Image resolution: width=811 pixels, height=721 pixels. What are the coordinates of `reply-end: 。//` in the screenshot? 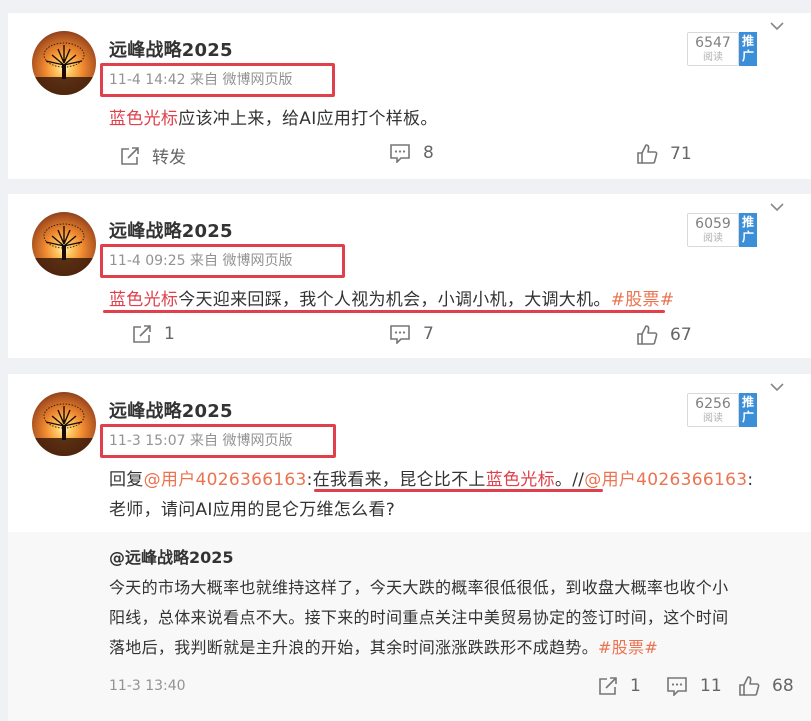 It's located at (569, 480).